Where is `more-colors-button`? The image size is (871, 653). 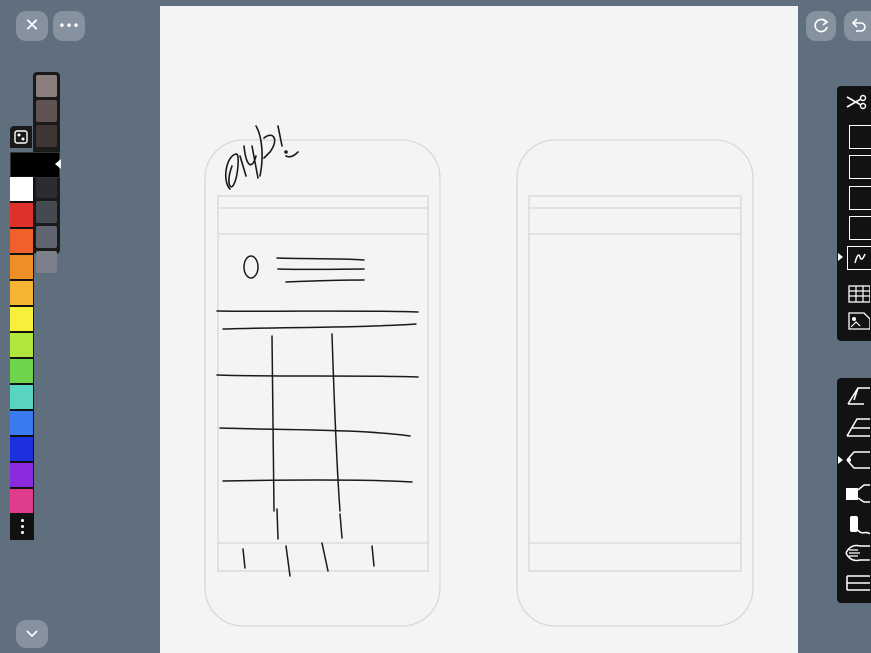
more-colors-button is located at coordinates (22, 526).